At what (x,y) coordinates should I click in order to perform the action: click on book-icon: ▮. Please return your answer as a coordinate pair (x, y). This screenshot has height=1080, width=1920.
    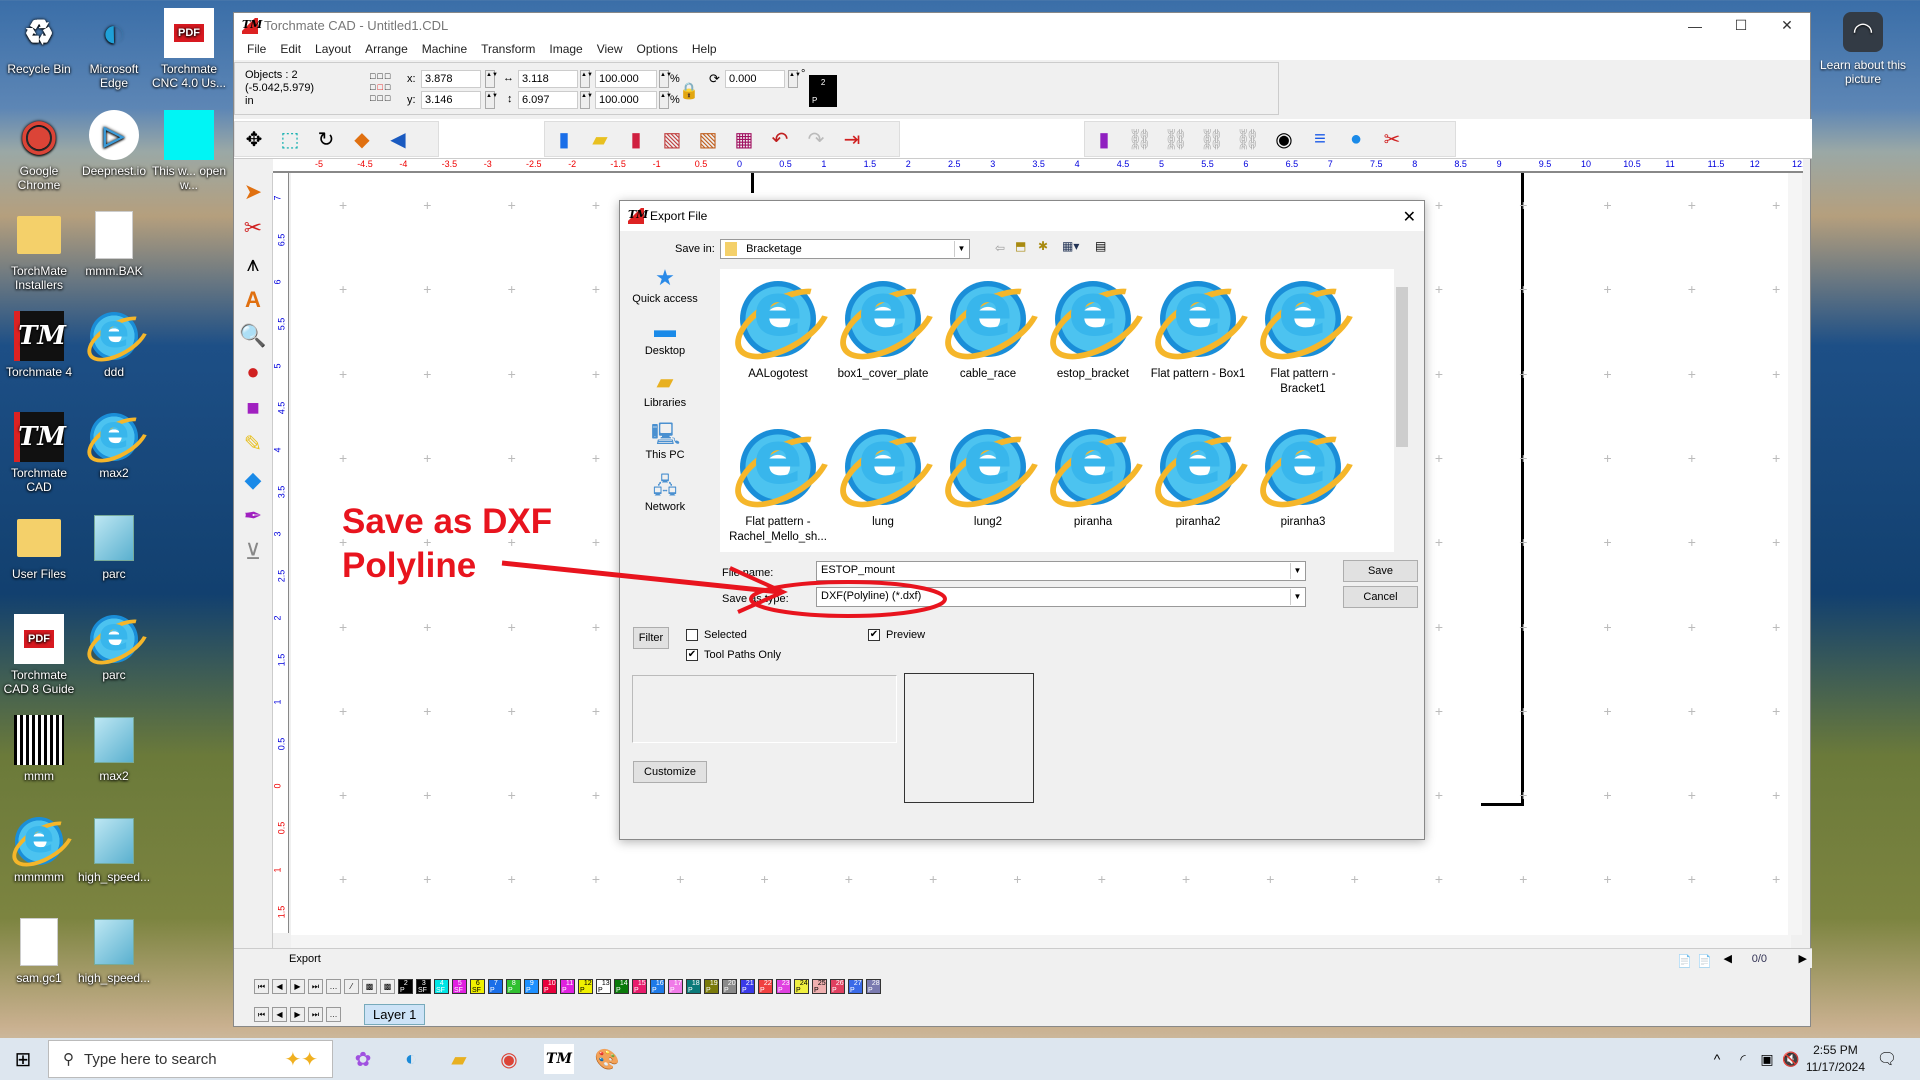
    Looking at the image, I should click on (1104, 139).